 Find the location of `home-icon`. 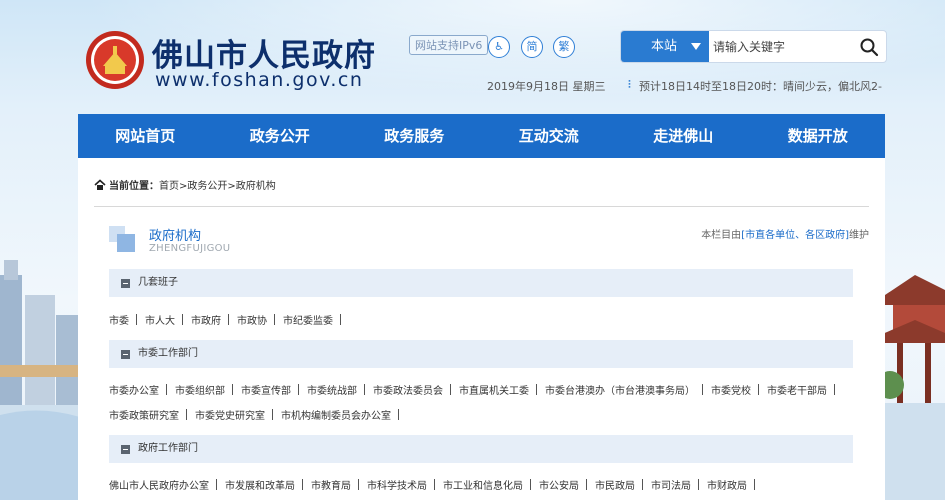

home-icon is located at coordinates (100, 184).